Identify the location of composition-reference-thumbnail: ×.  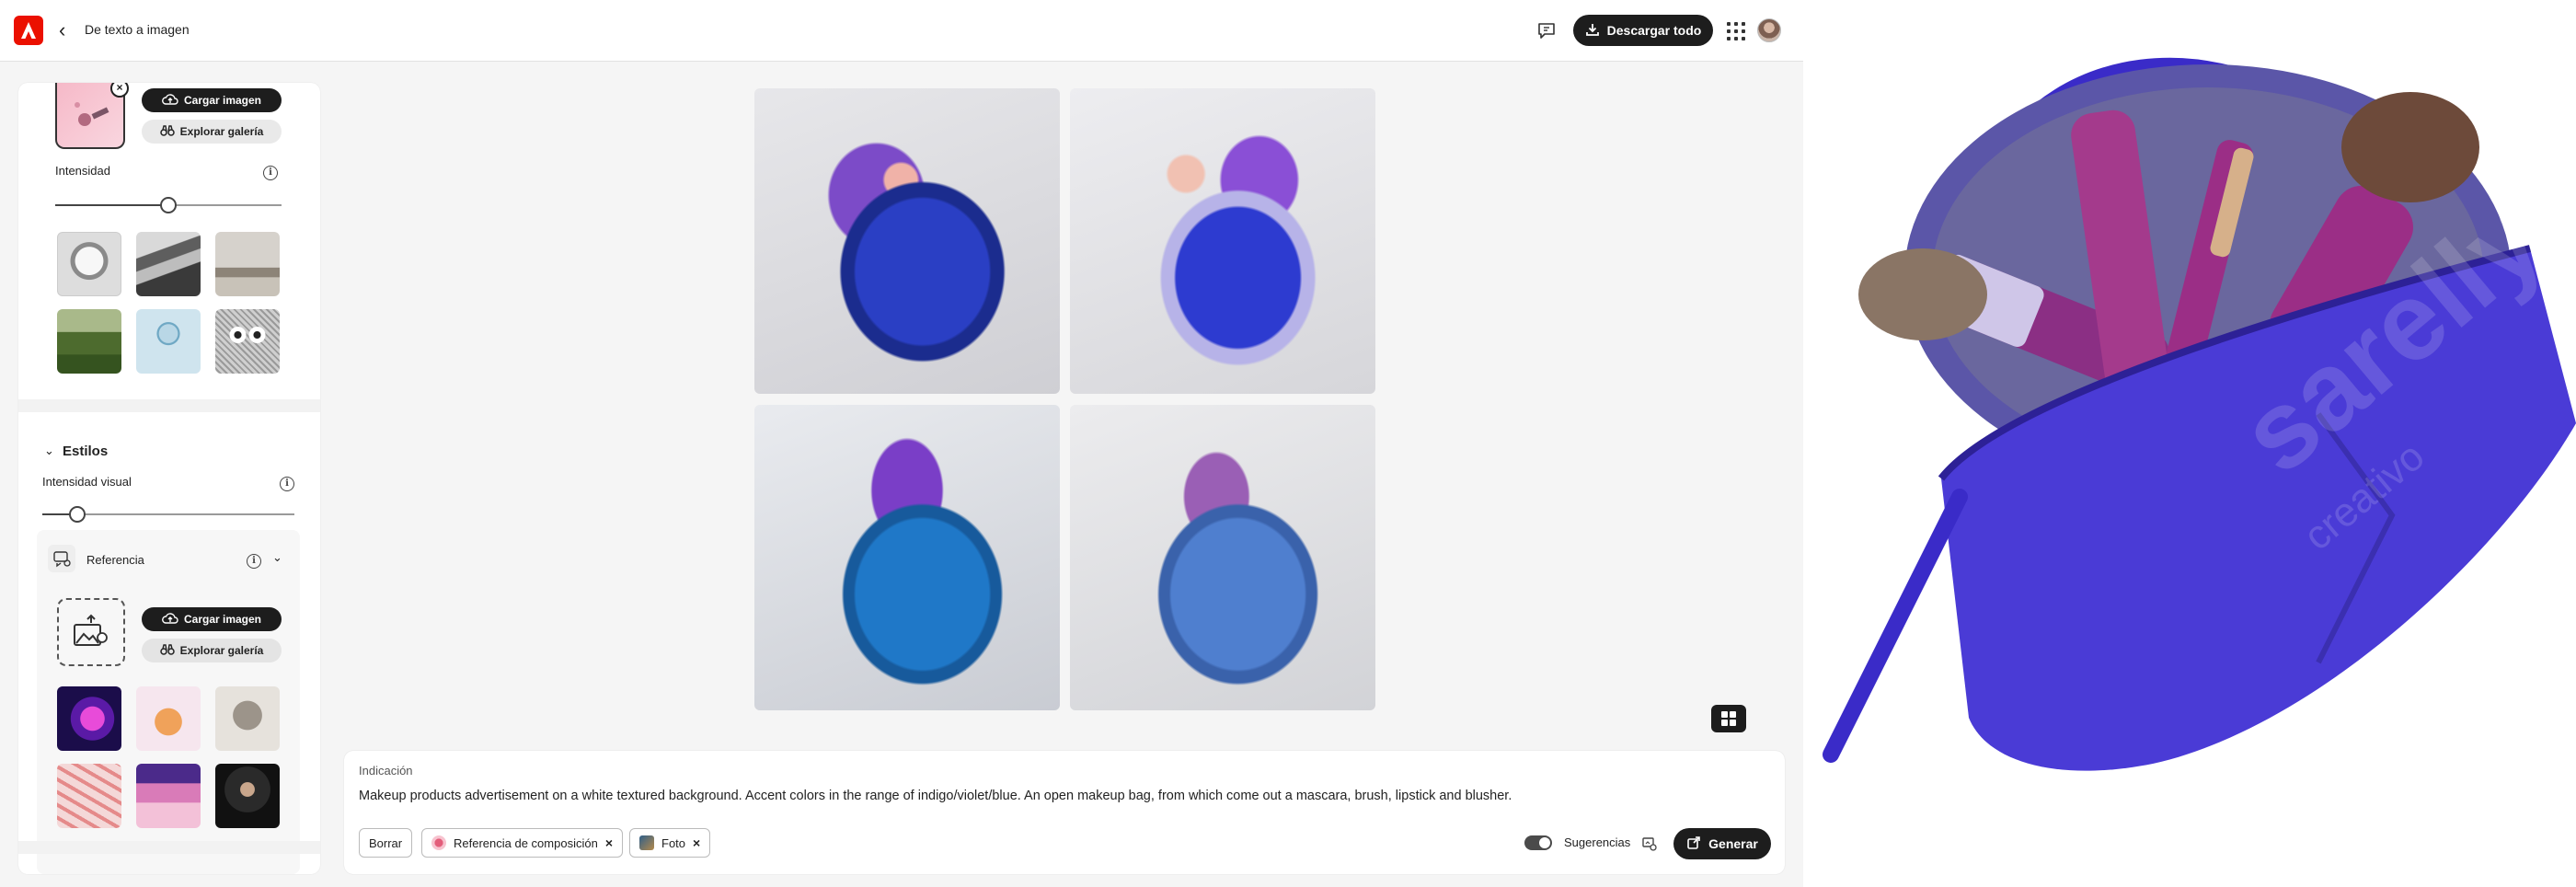
(92, 116).